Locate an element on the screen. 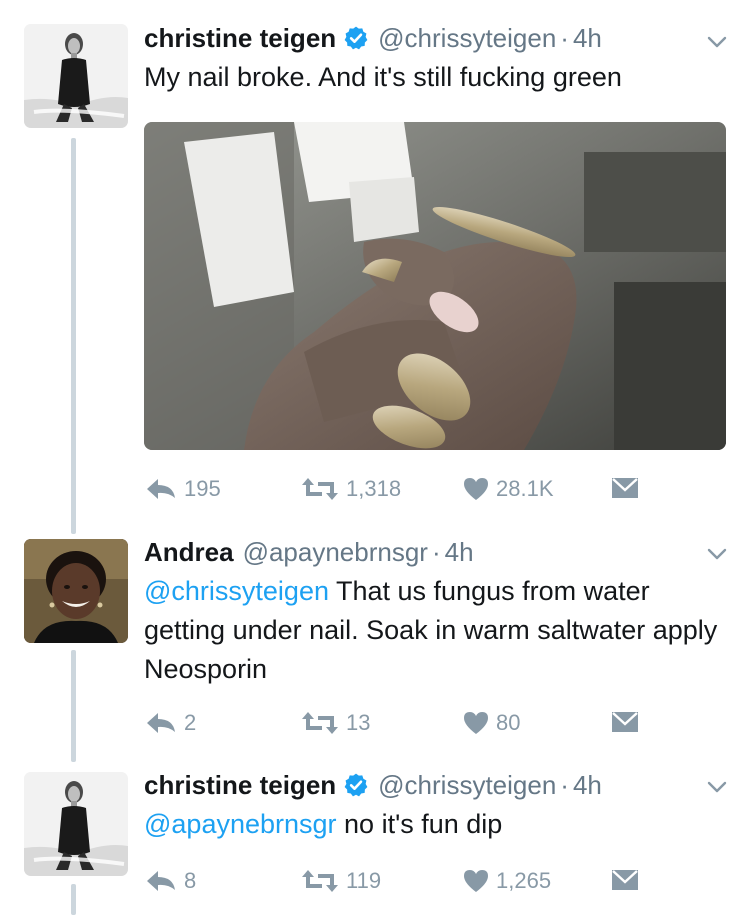 The width and height of the screenshot is (749, 915). tweet-body: no it's fun dip is located at coordinates (419, 824).